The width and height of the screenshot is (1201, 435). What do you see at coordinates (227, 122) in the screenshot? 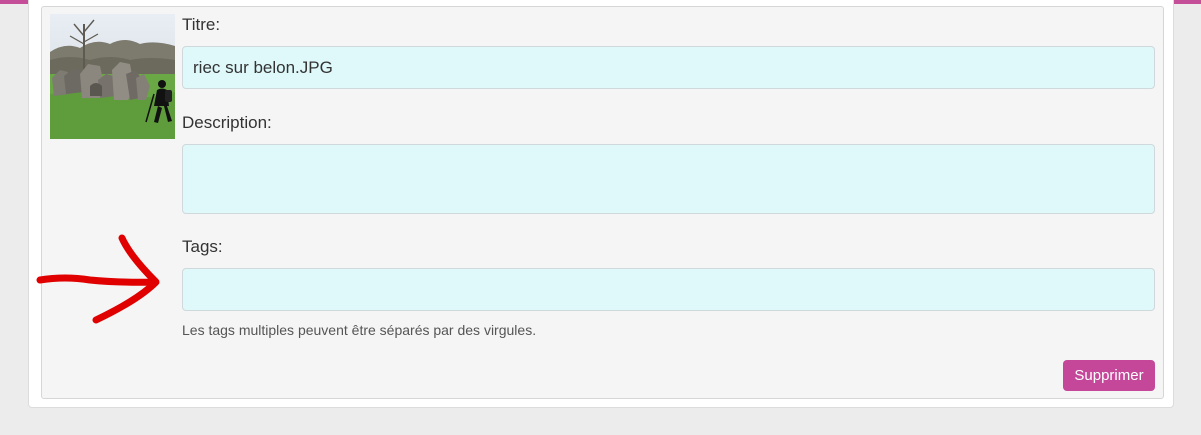
I see `description-label: Description:` at bounding box center [227, 122].